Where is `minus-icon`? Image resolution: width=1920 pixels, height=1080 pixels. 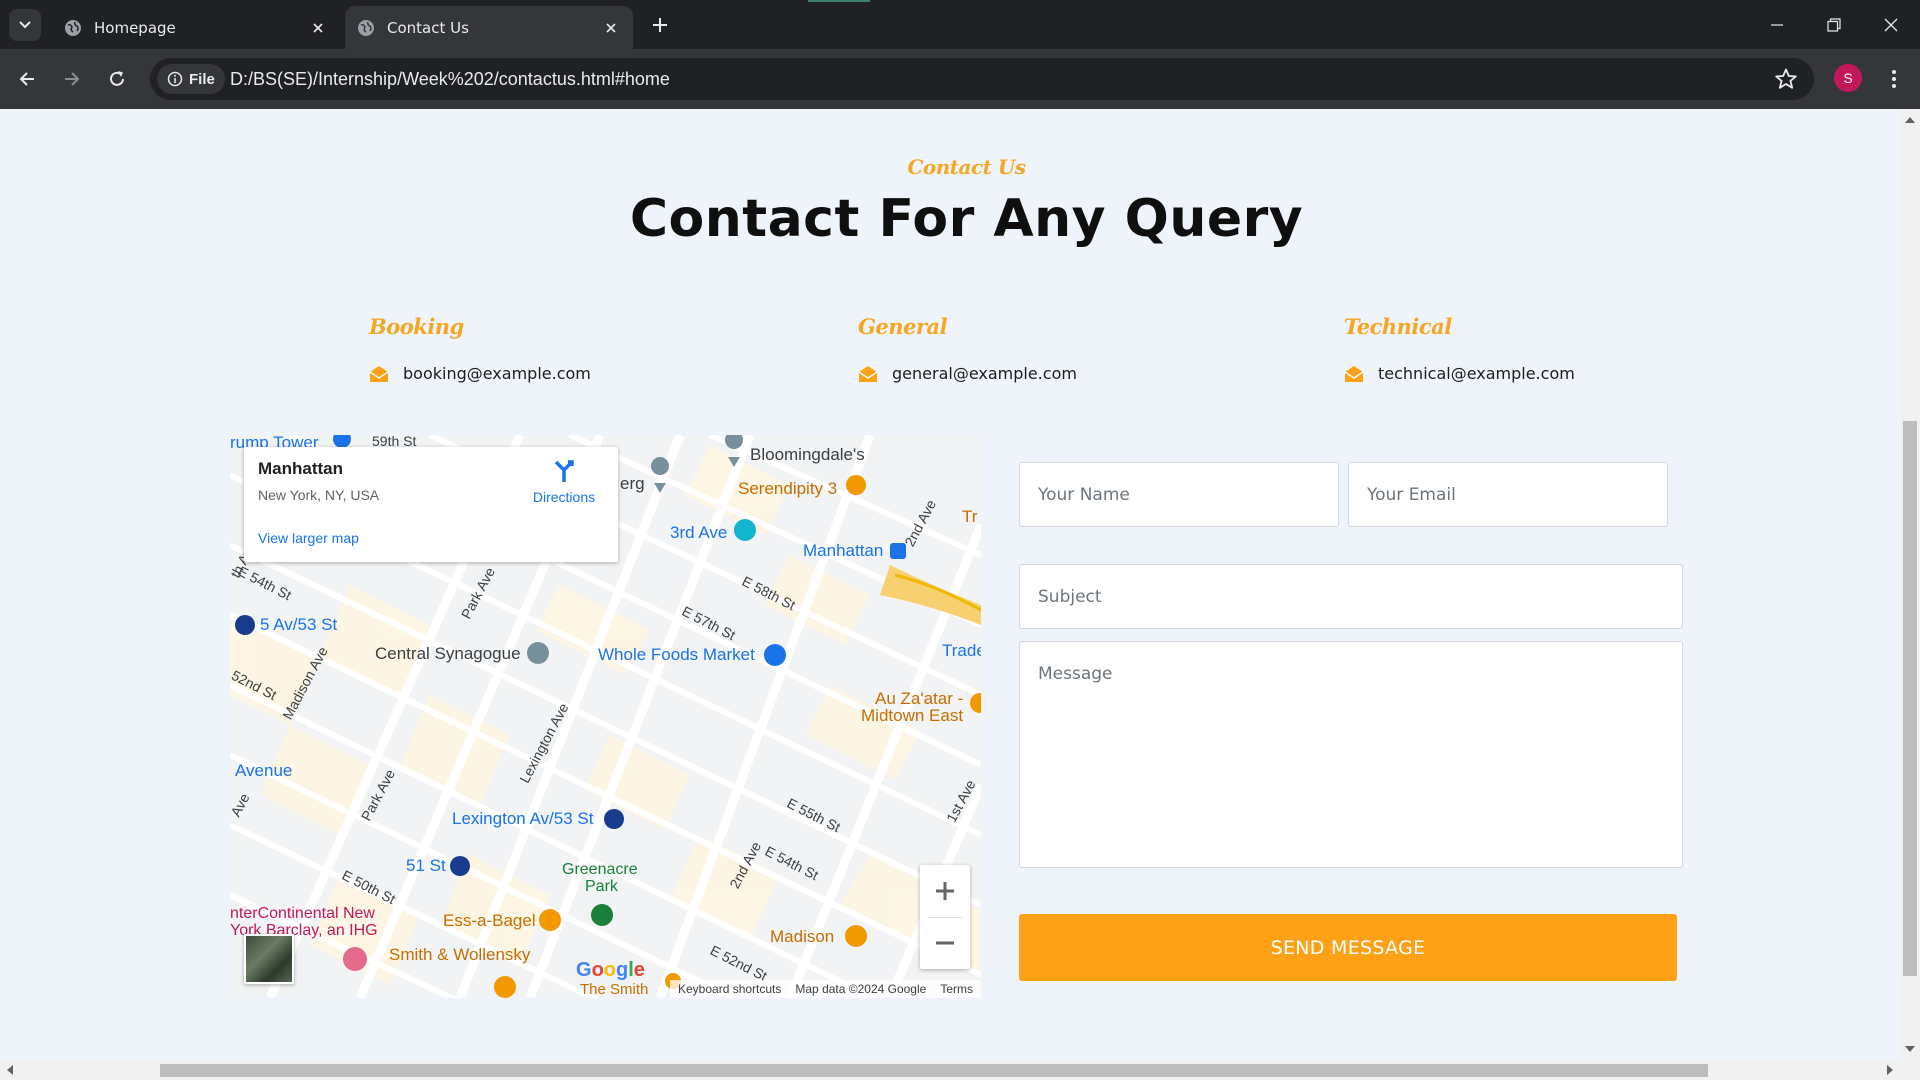
minus-icon is located at coordinates (945, 943).